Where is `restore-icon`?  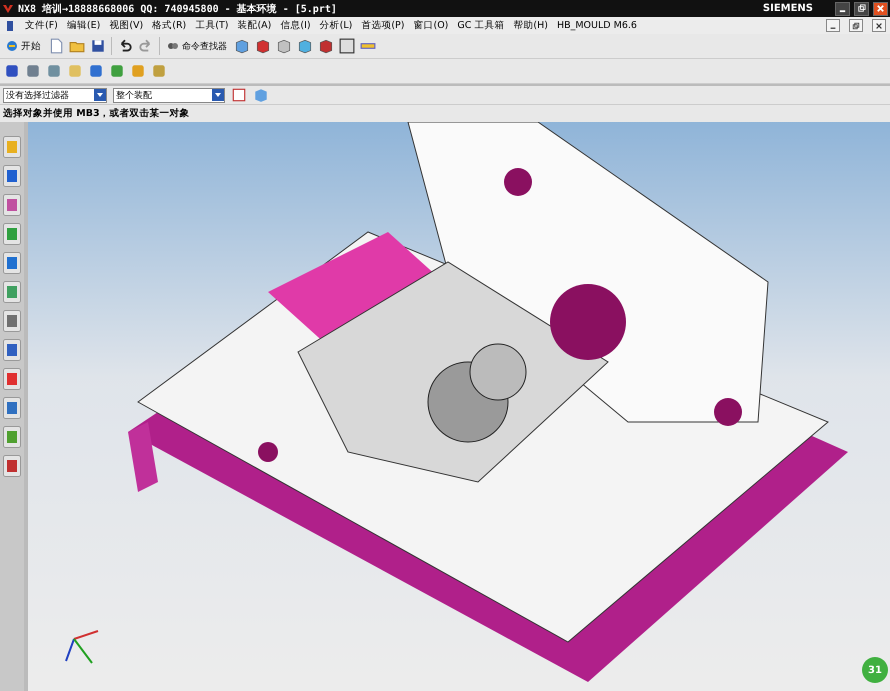
restore-icon is located at coordinates (856, 26).